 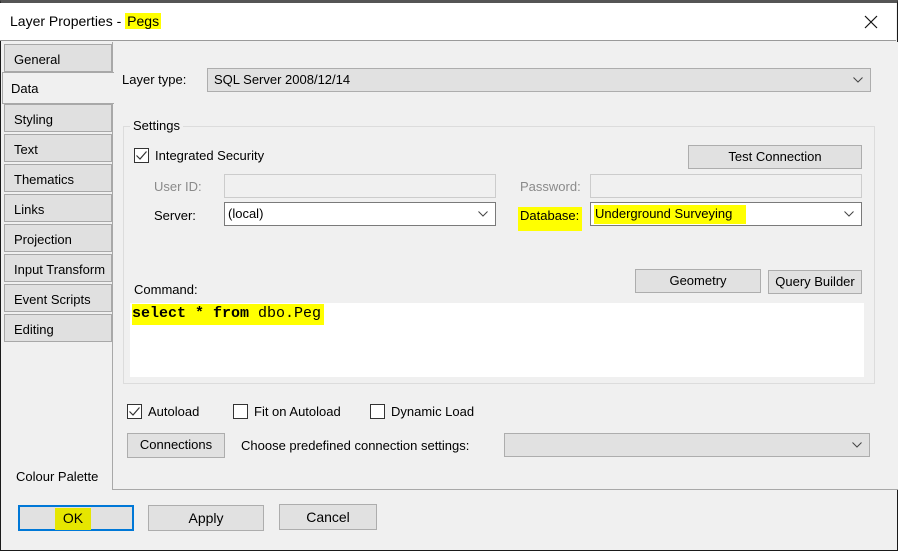 I want to click on tab-label: General, so click(x=37, y=59).